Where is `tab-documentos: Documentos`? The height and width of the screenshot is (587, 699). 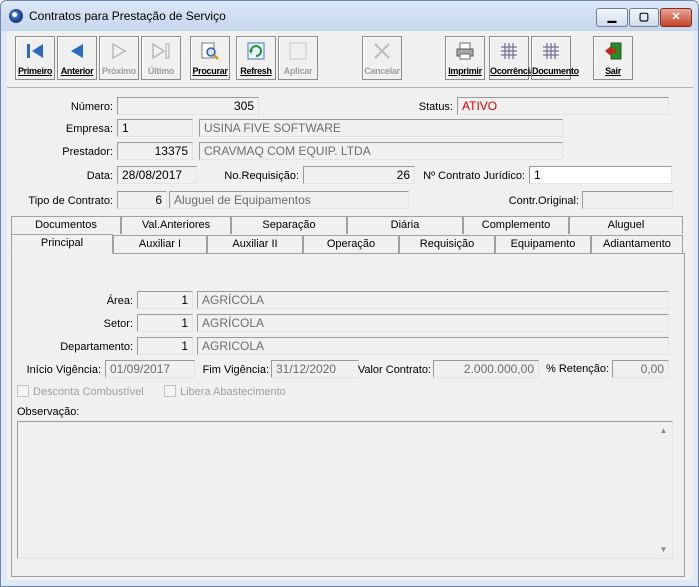 tab-documentos: Documentos is located at coordinates (66, 225).